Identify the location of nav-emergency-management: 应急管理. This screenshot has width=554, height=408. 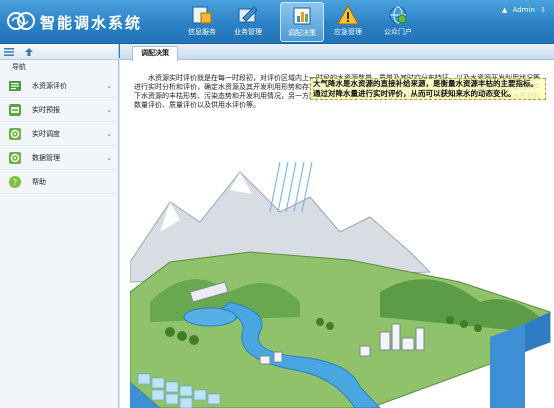
(348, 22).